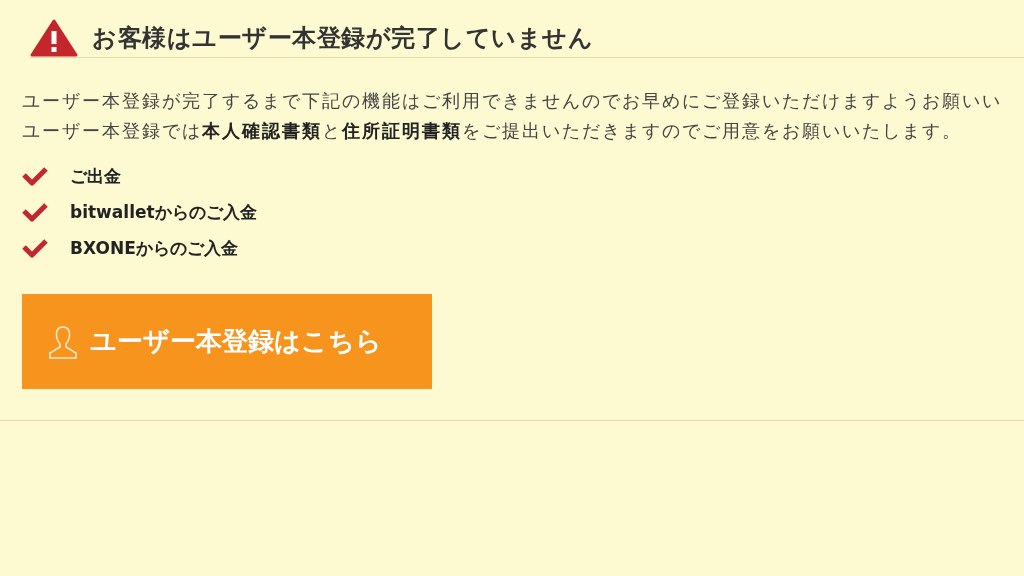 This screenshot has height=576, width=1024. Describe the element at coordinates (512, 101) in the screenshot. I see `description-text: ユーザー本登録が完了するまで下記の機能はご利用できませんのでお早めにご登録いただけますようお願いい` at that location.